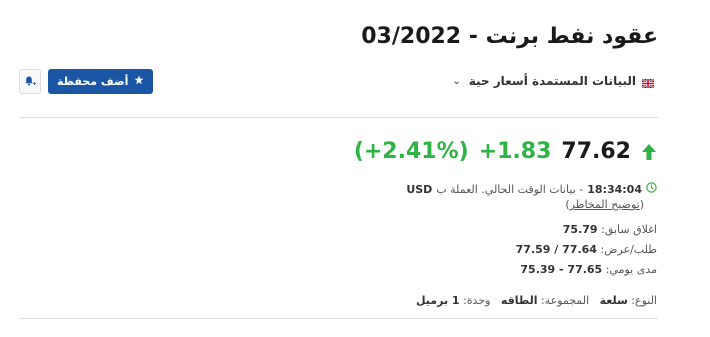 Image resolution: width=710 pixels, height=337 pixels. I want to click on clock-icon, so click(651, 189).